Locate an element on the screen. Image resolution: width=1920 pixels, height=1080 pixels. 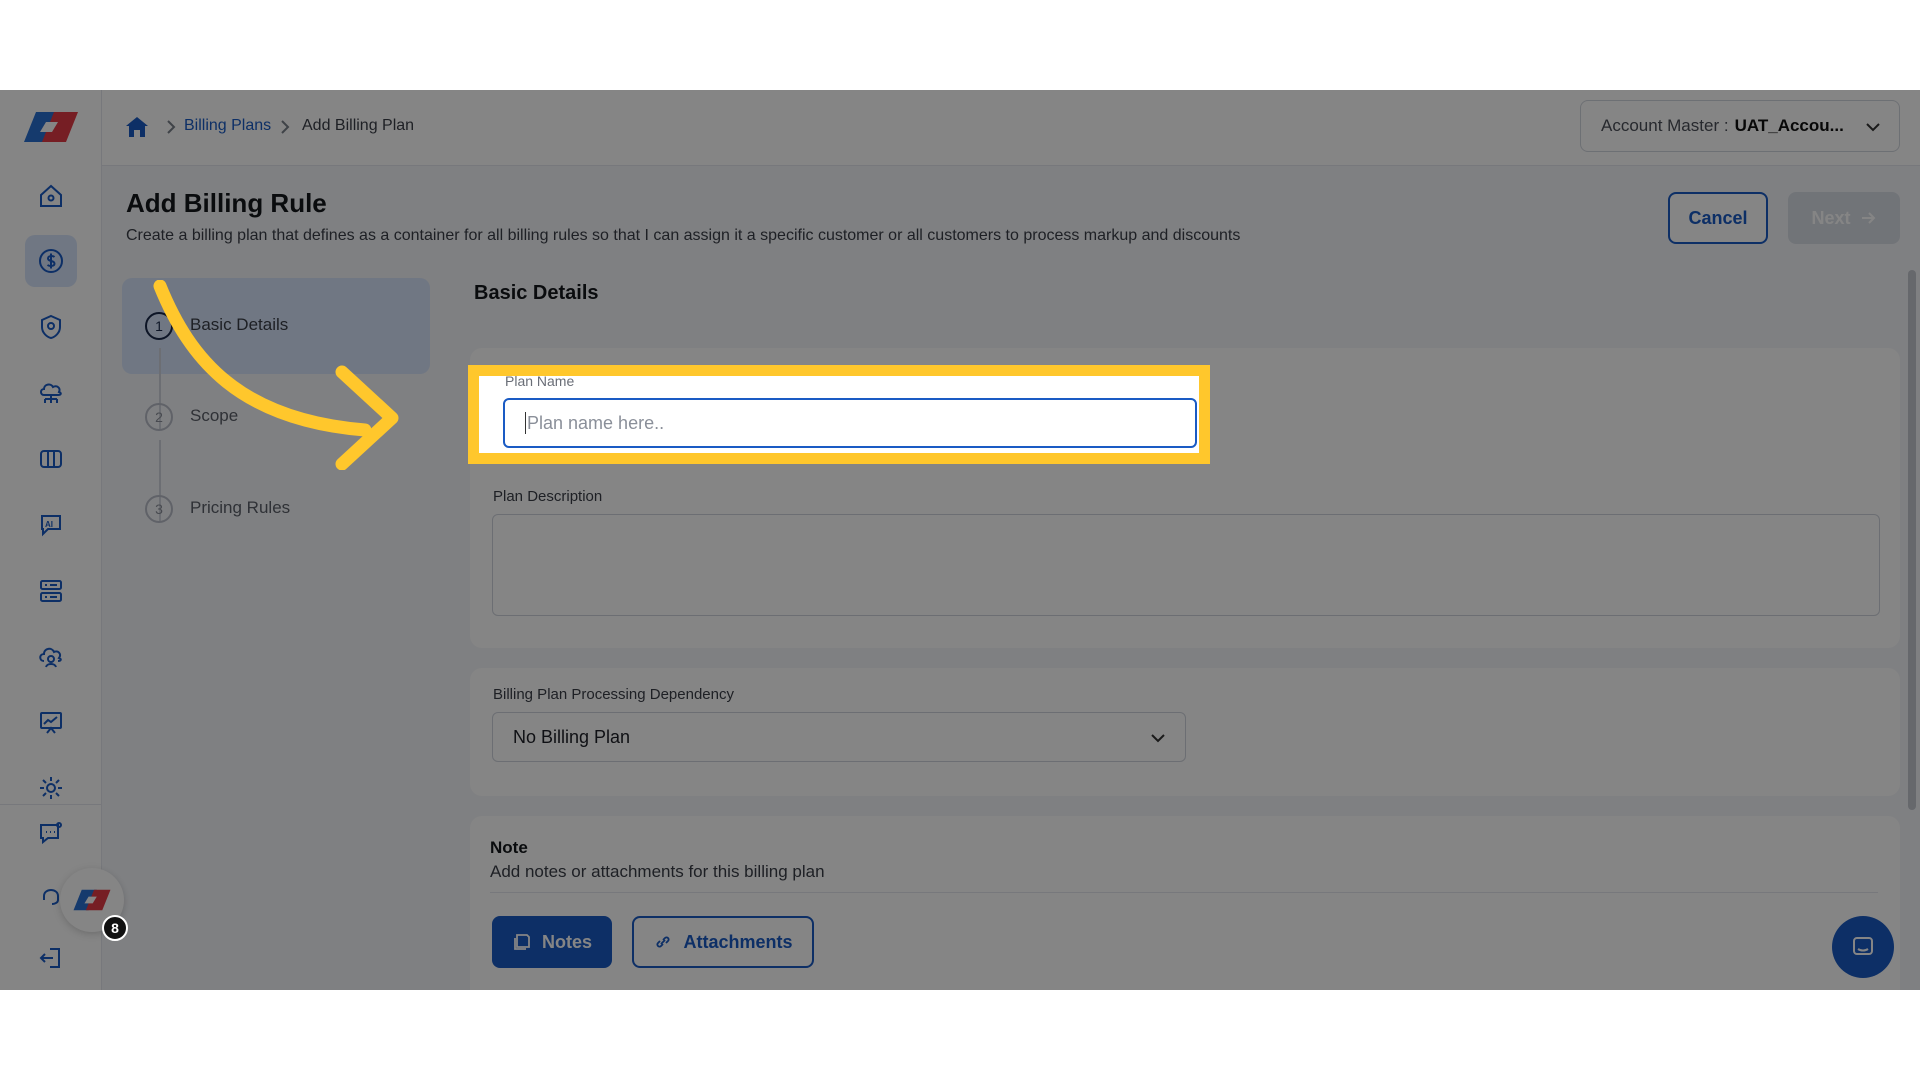
highlight-content: Plan Name Plan name here.. is located at coordinates (839, 413).